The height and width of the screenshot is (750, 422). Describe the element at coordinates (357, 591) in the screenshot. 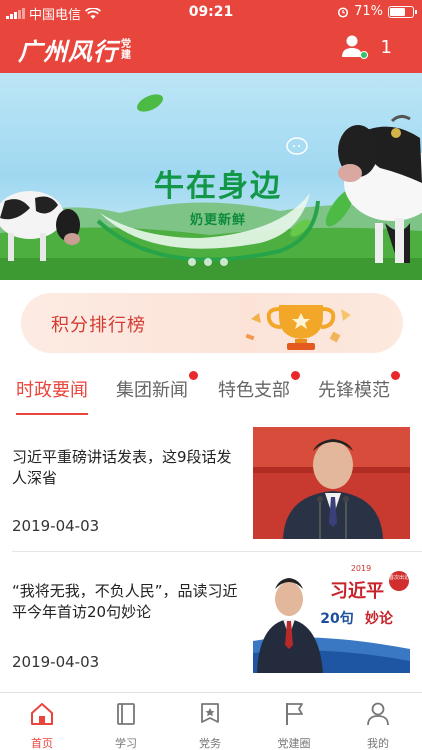

I see `thumb-name: 习近平` at that location.